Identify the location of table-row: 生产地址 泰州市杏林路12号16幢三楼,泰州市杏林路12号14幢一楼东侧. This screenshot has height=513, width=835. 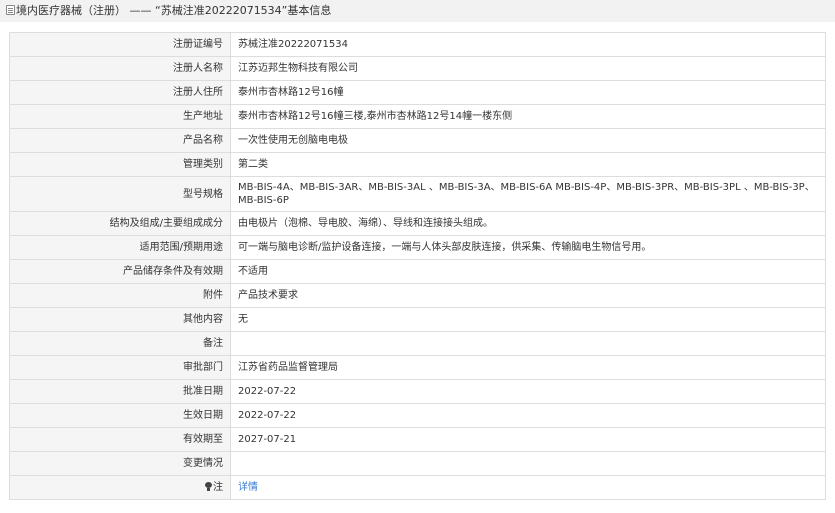
(417, 116).